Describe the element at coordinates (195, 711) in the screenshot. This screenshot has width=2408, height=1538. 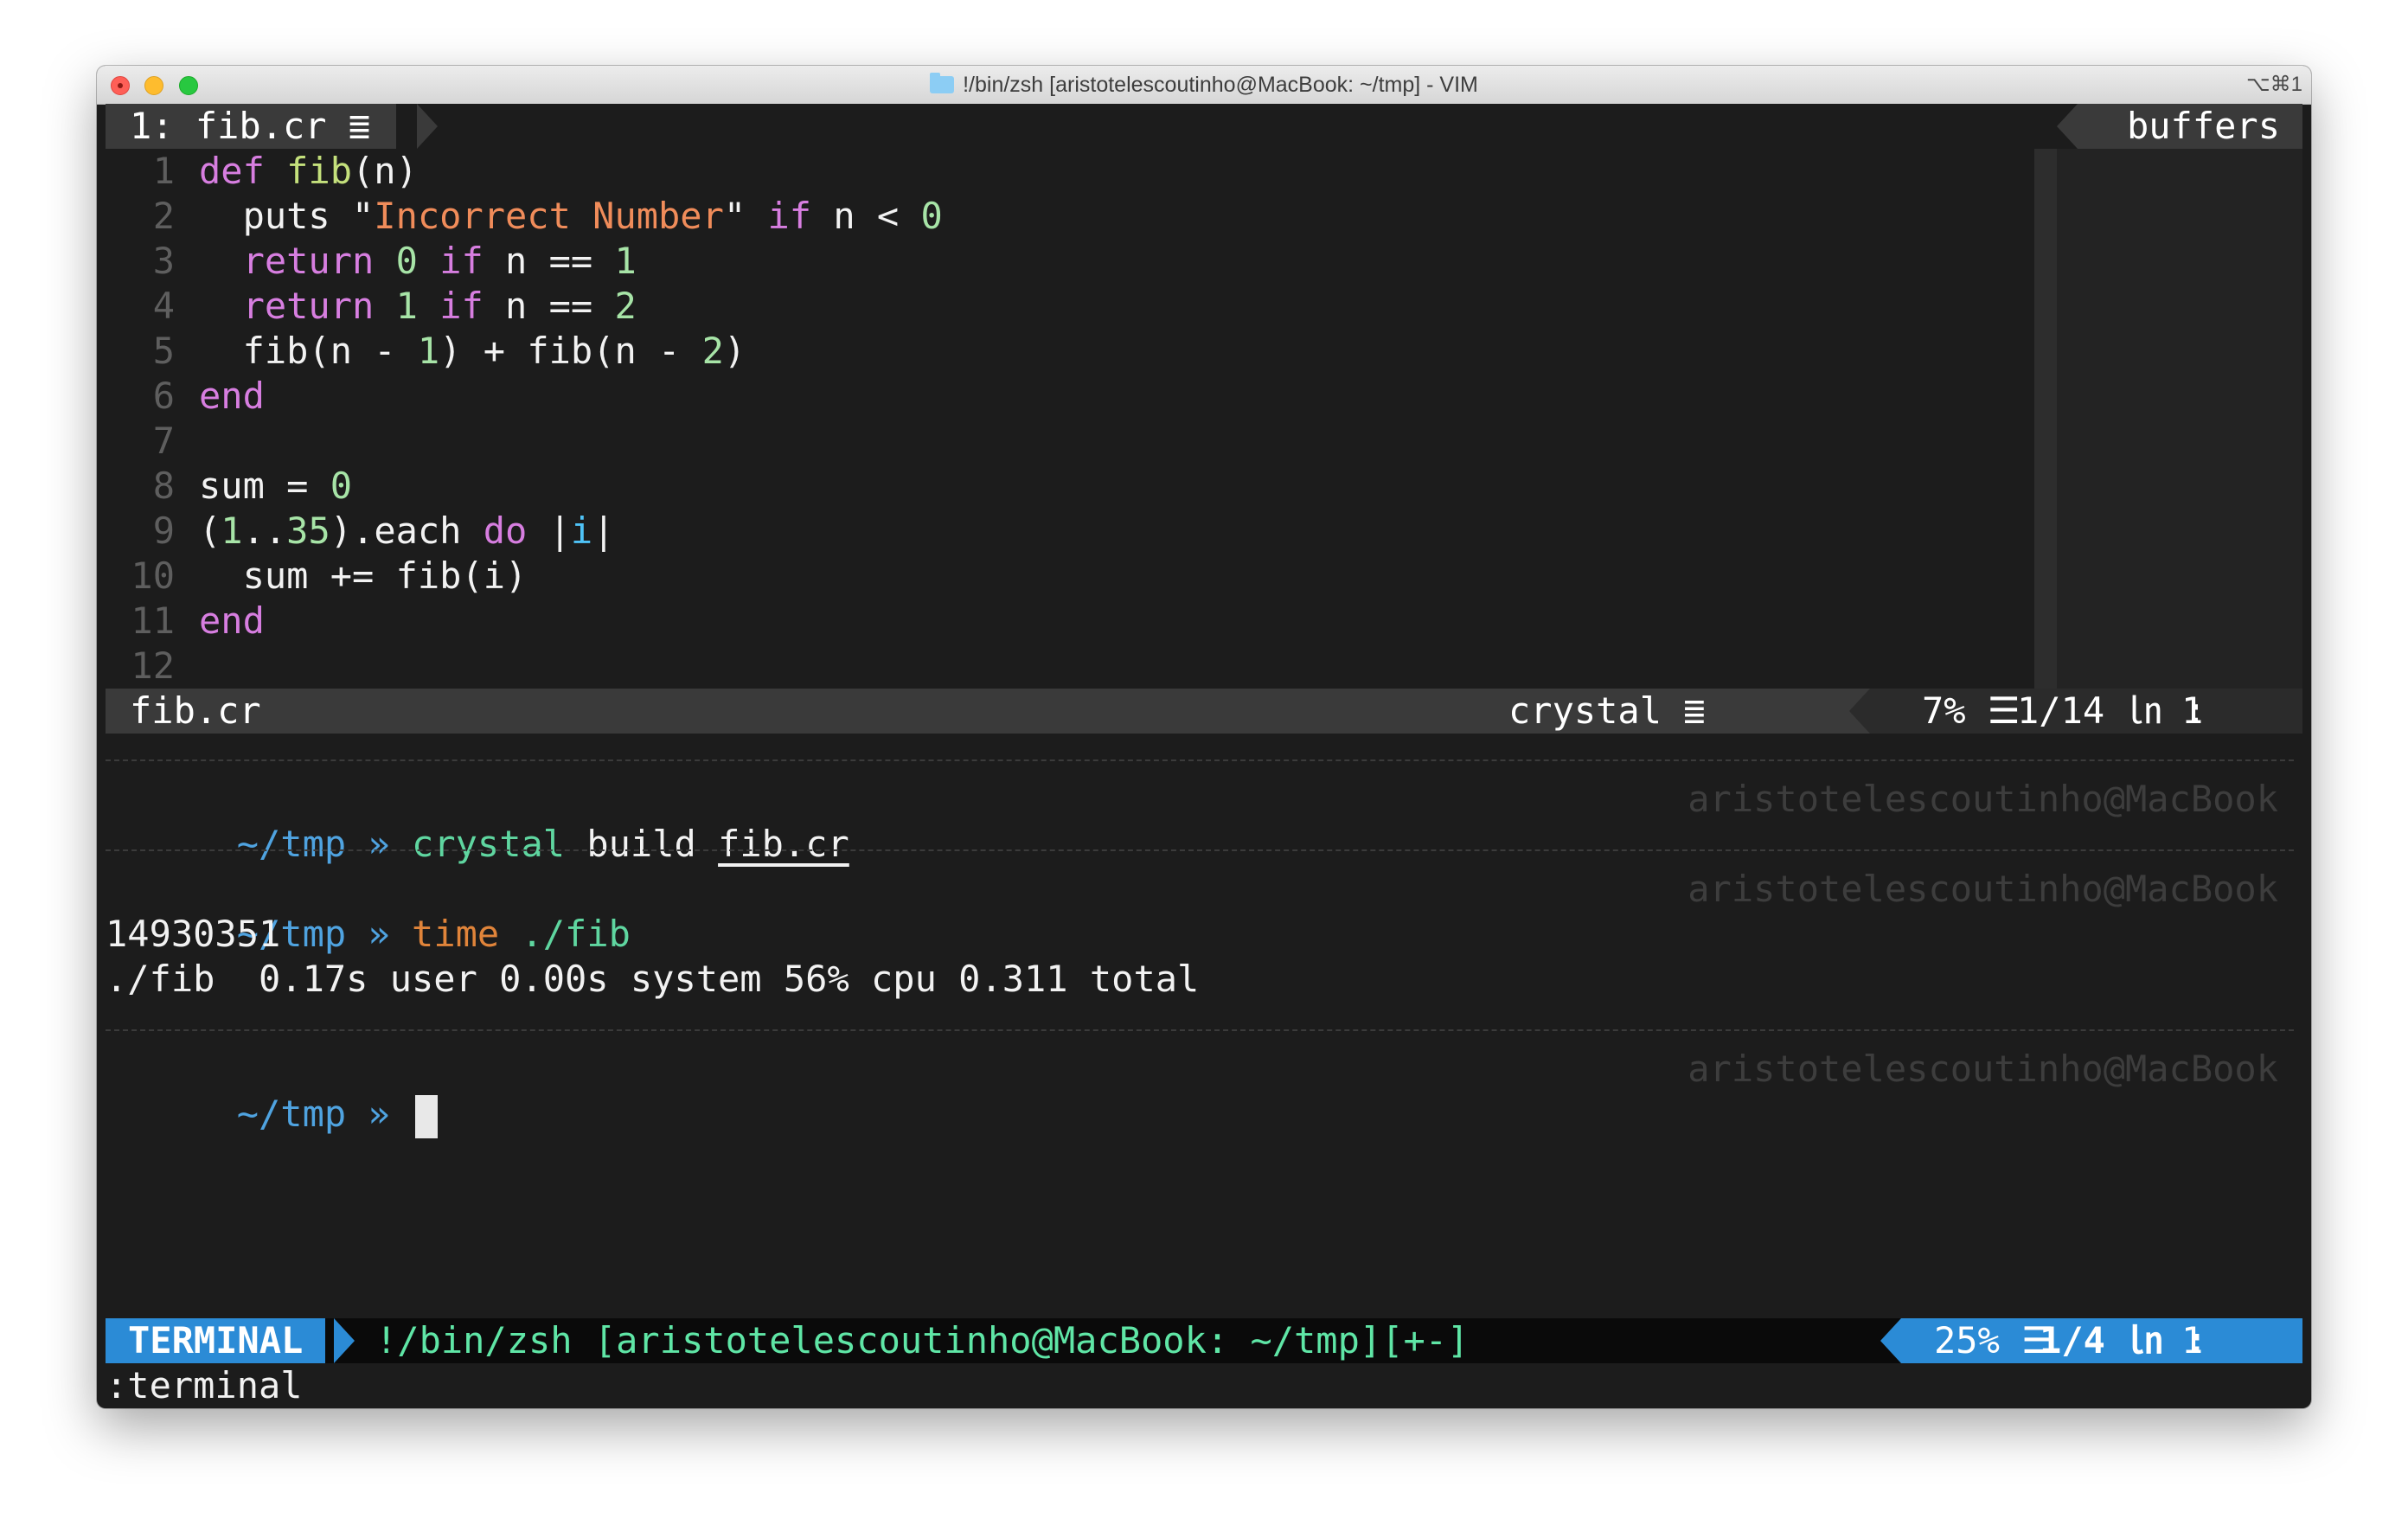
I see `status-filename: fib.cr` at that location.